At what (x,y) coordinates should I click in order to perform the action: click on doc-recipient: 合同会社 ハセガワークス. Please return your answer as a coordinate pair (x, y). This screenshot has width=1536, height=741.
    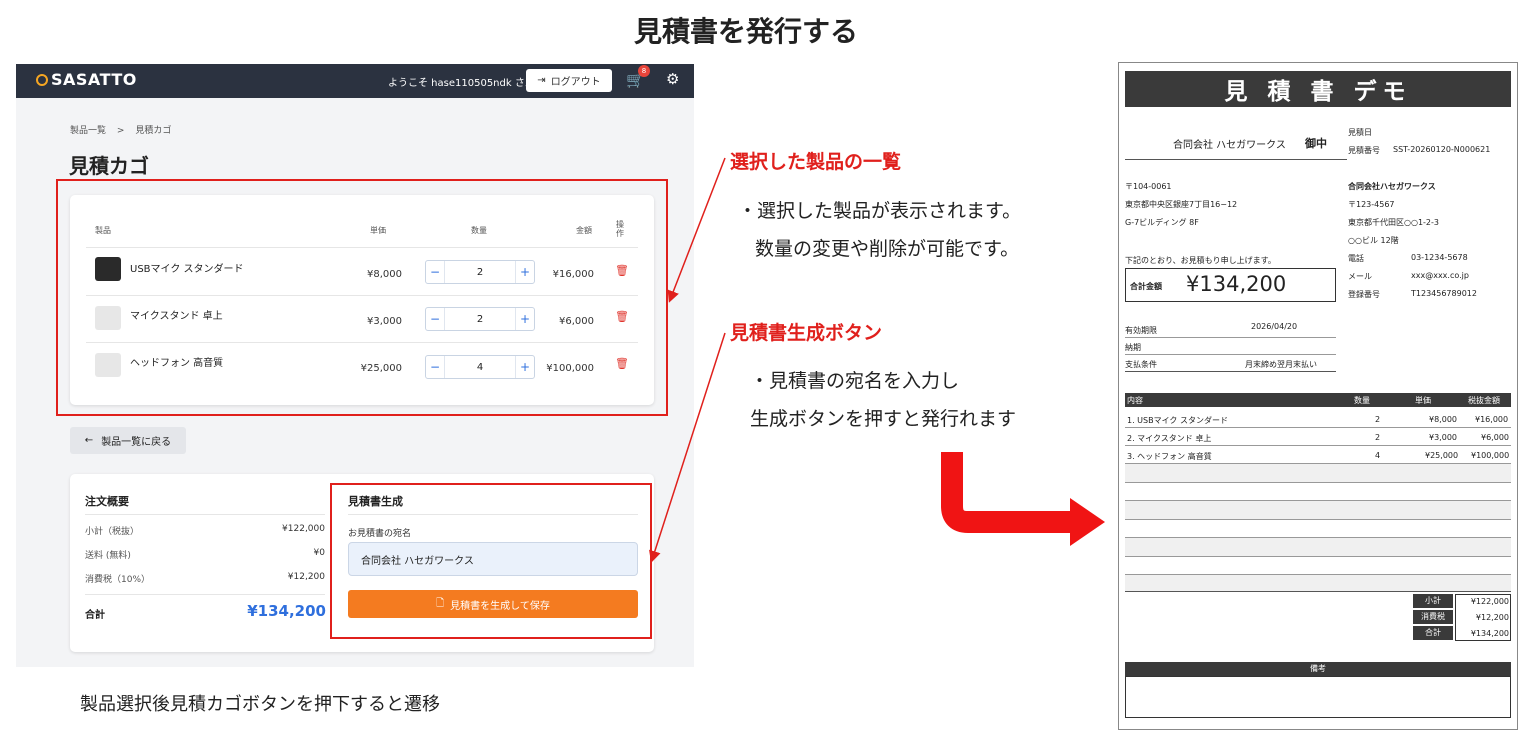
    Looking at the image, I should click on (1229, 145).